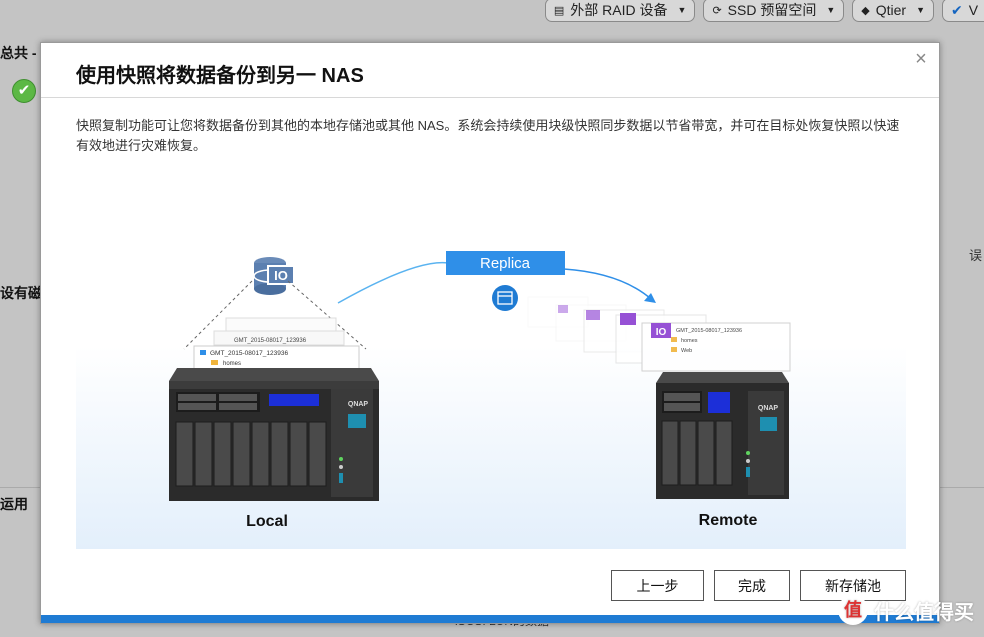 The image size is (984, 637). I want to click on calendar-icon, so click(505, 298).